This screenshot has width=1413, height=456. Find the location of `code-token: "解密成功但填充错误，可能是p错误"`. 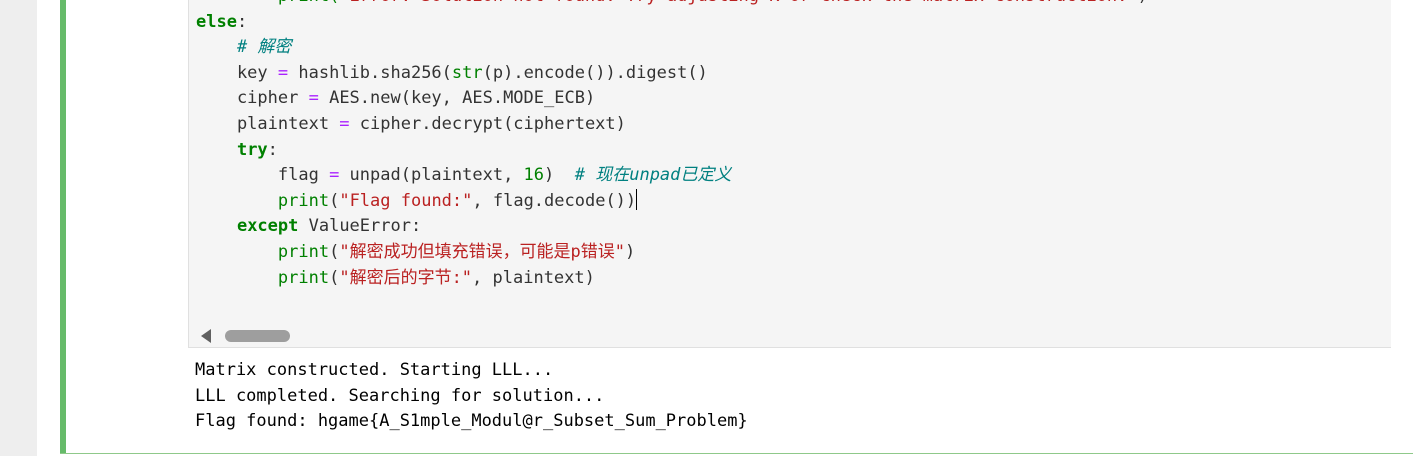

code-token: "解密成功但填充错误，可能是p错误" is located at coordinates (482, 251).